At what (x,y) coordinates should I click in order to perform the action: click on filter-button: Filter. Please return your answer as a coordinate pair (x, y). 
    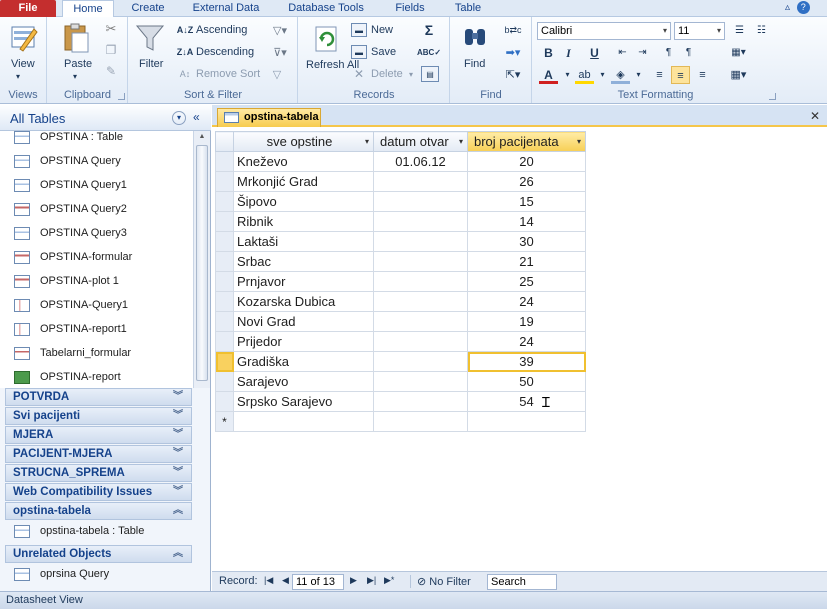
    Looking at the image, I should click on (151, 64).